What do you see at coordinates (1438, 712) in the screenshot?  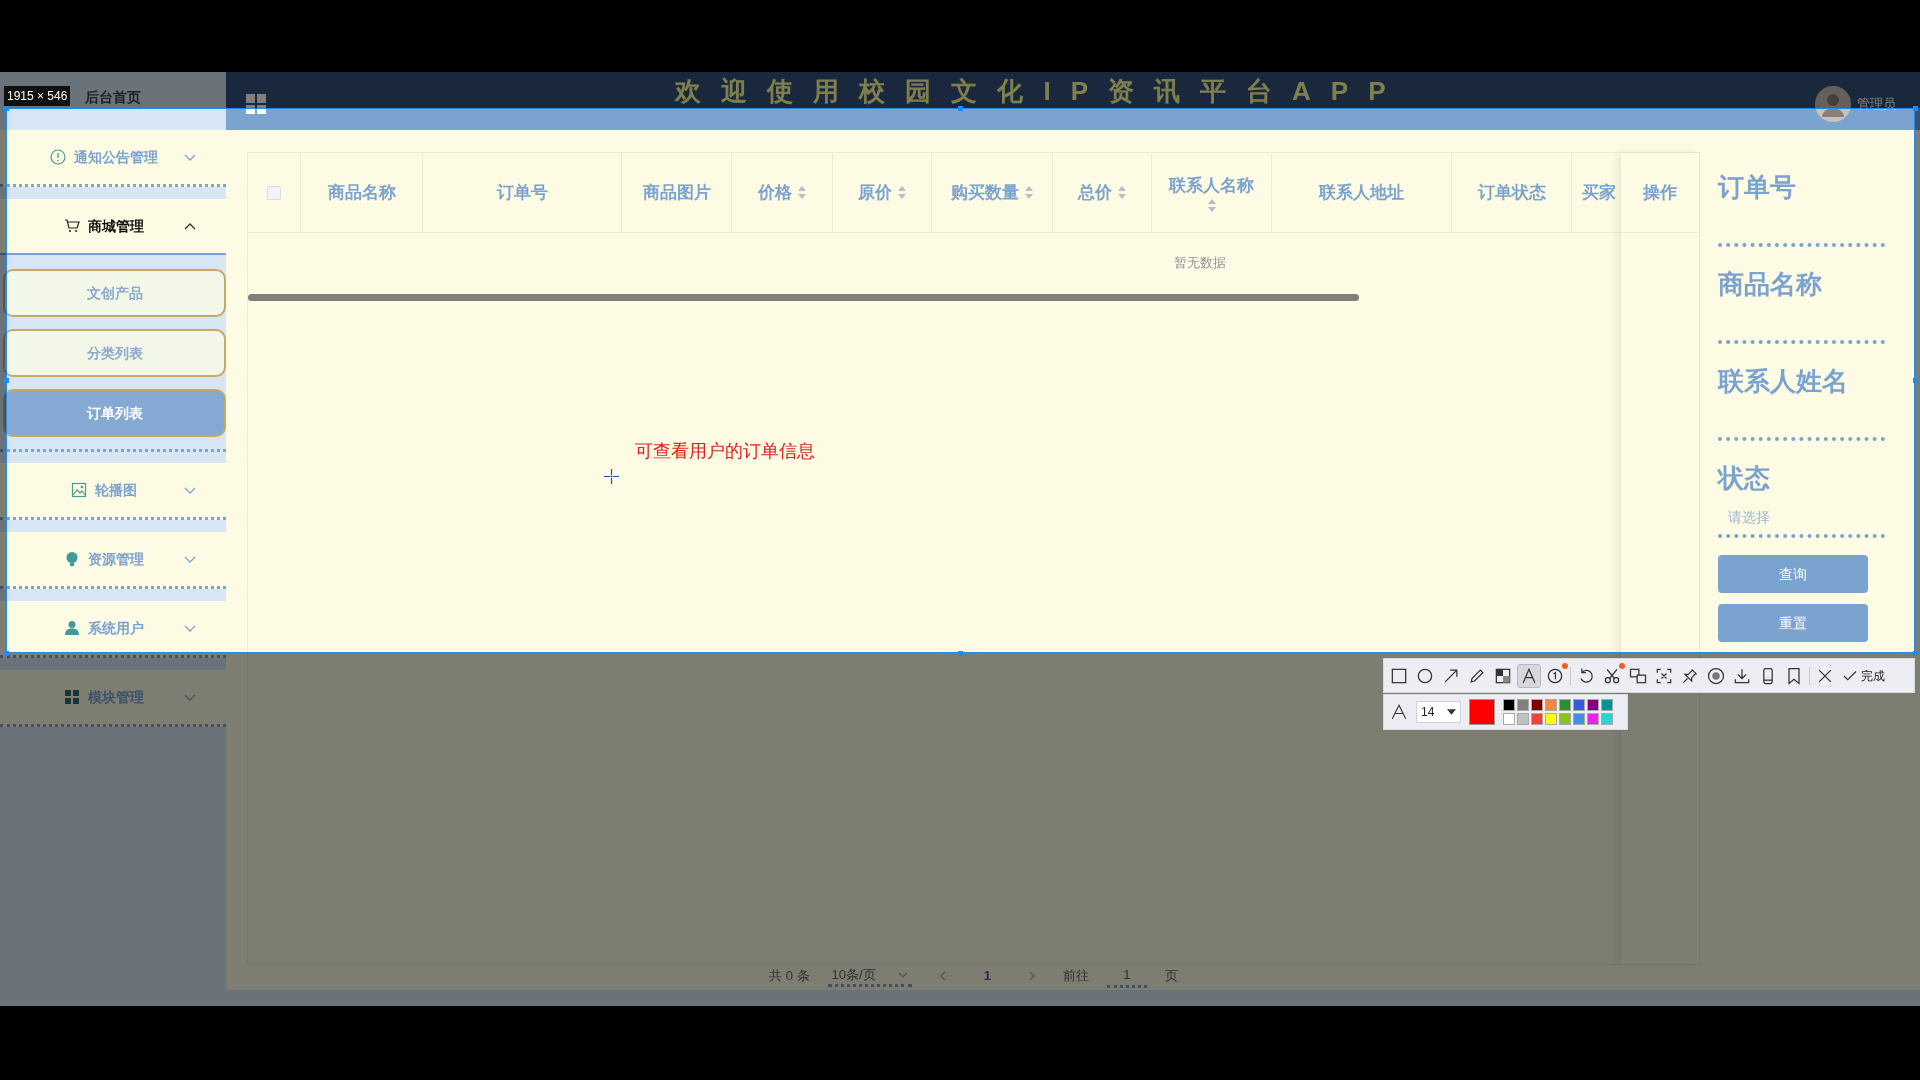 I see `font-size-select: 14` at bounding box center [1438, 712].